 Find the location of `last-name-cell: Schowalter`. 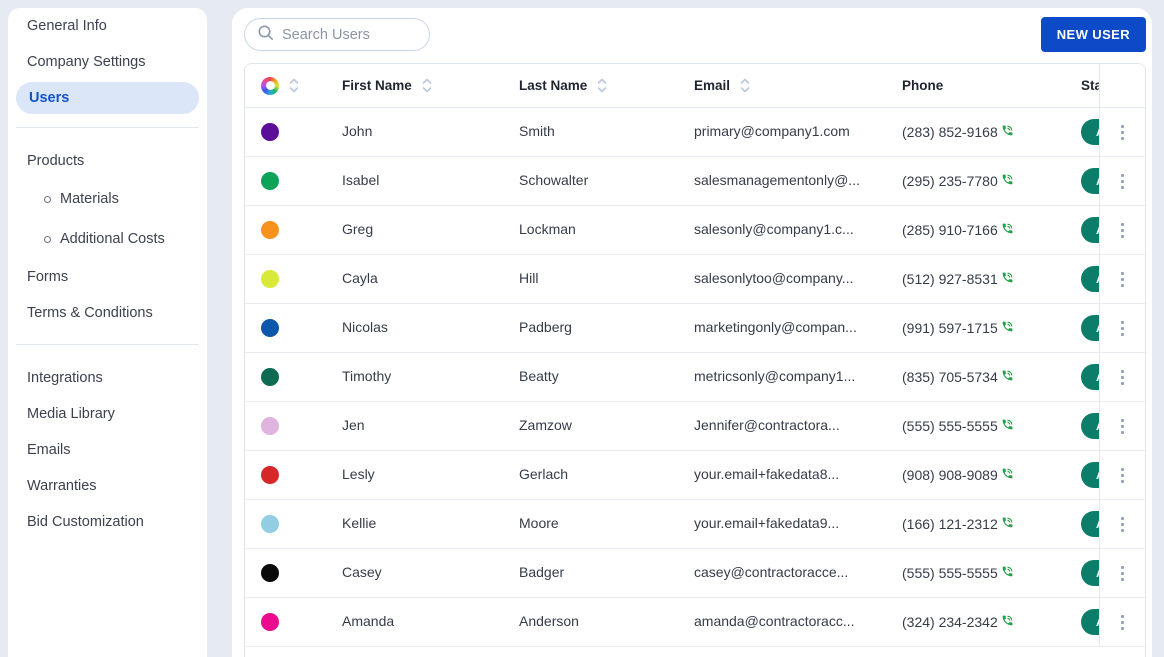

last-name-cell: Schowalter is located at coordinates (606, 181).